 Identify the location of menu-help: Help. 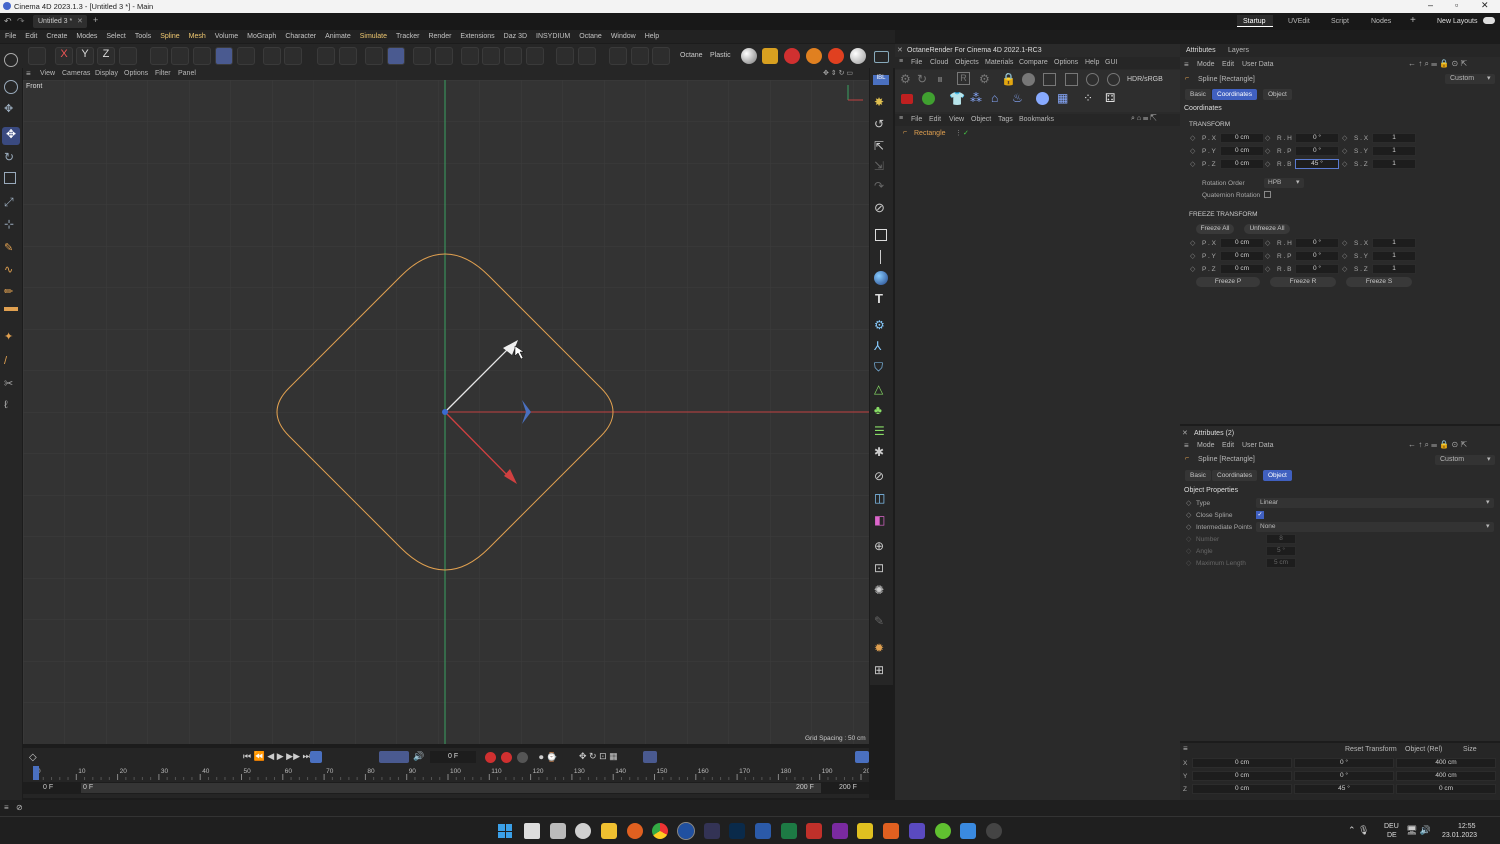
(652, 36).